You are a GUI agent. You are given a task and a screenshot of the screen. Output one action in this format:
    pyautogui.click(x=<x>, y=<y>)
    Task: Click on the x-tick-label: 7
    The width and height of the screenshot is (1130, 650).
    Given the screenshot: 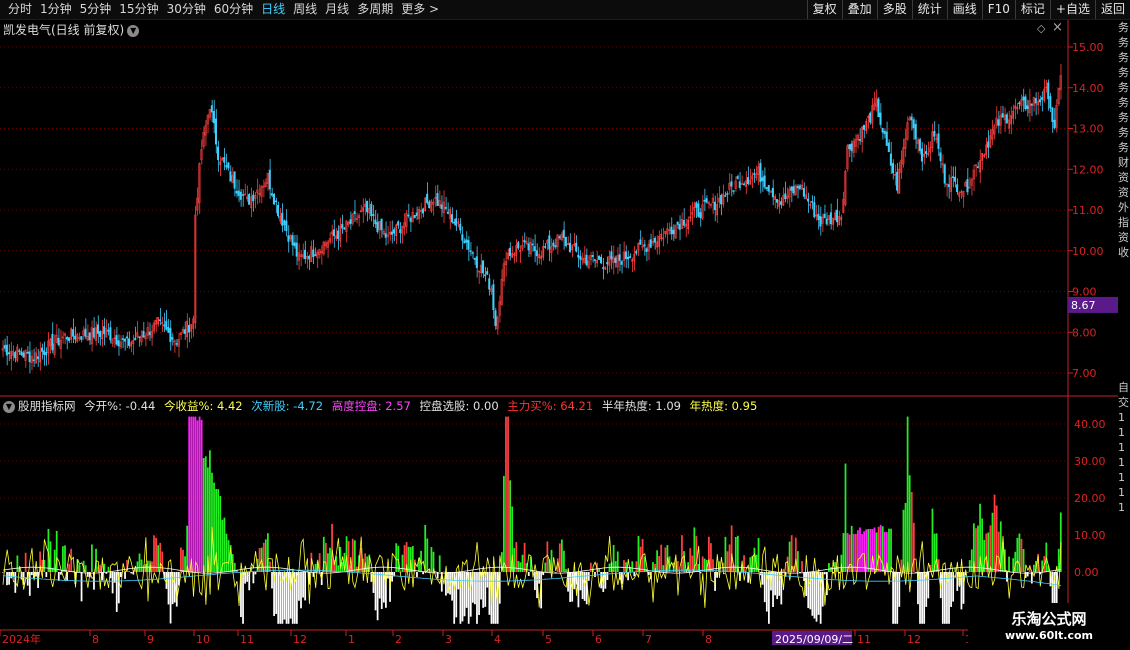 What is the action you would take?
    pyautogui.click(x=648, y=639)
    